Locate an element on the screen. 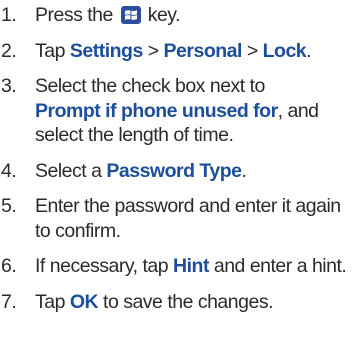  step-text-end: key. is located at coordinates (161, 15).